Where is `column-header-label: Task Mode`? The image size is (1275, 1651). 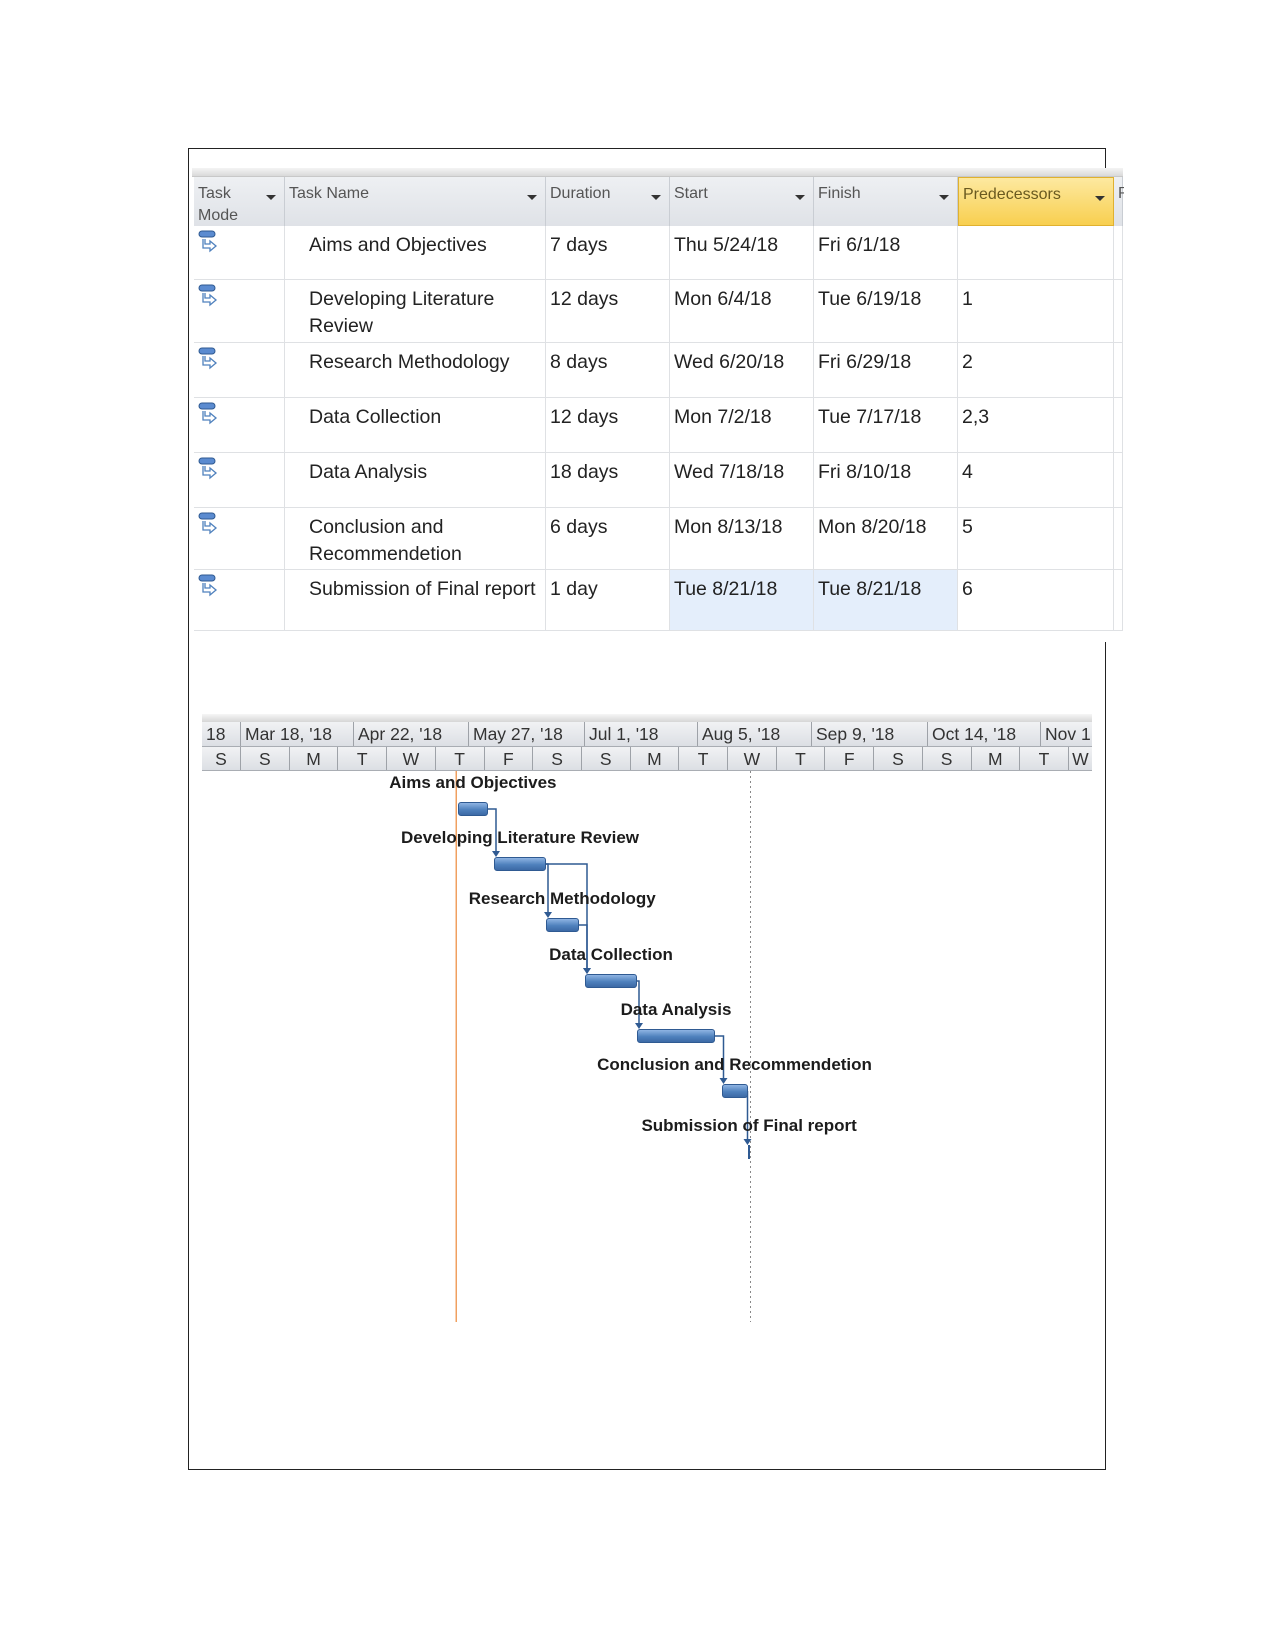 column-header-label: Task Mode is located at coordinates (218, 204).